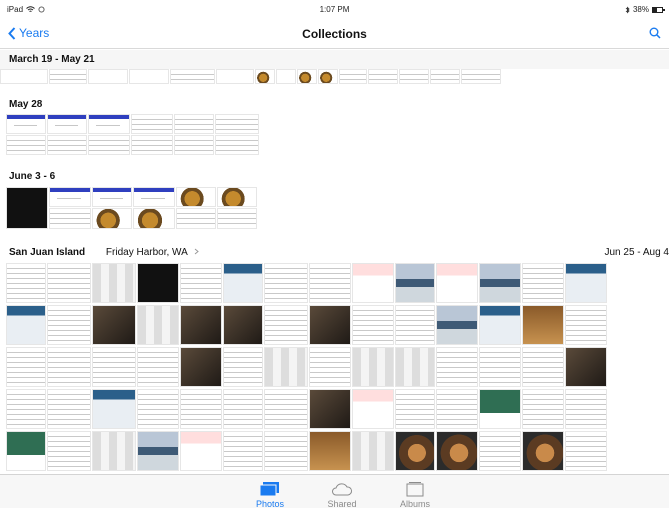  What do you see at coordinates (655, 35) in the screenshot?
I see `search-button` at bounding box center [655, 35].